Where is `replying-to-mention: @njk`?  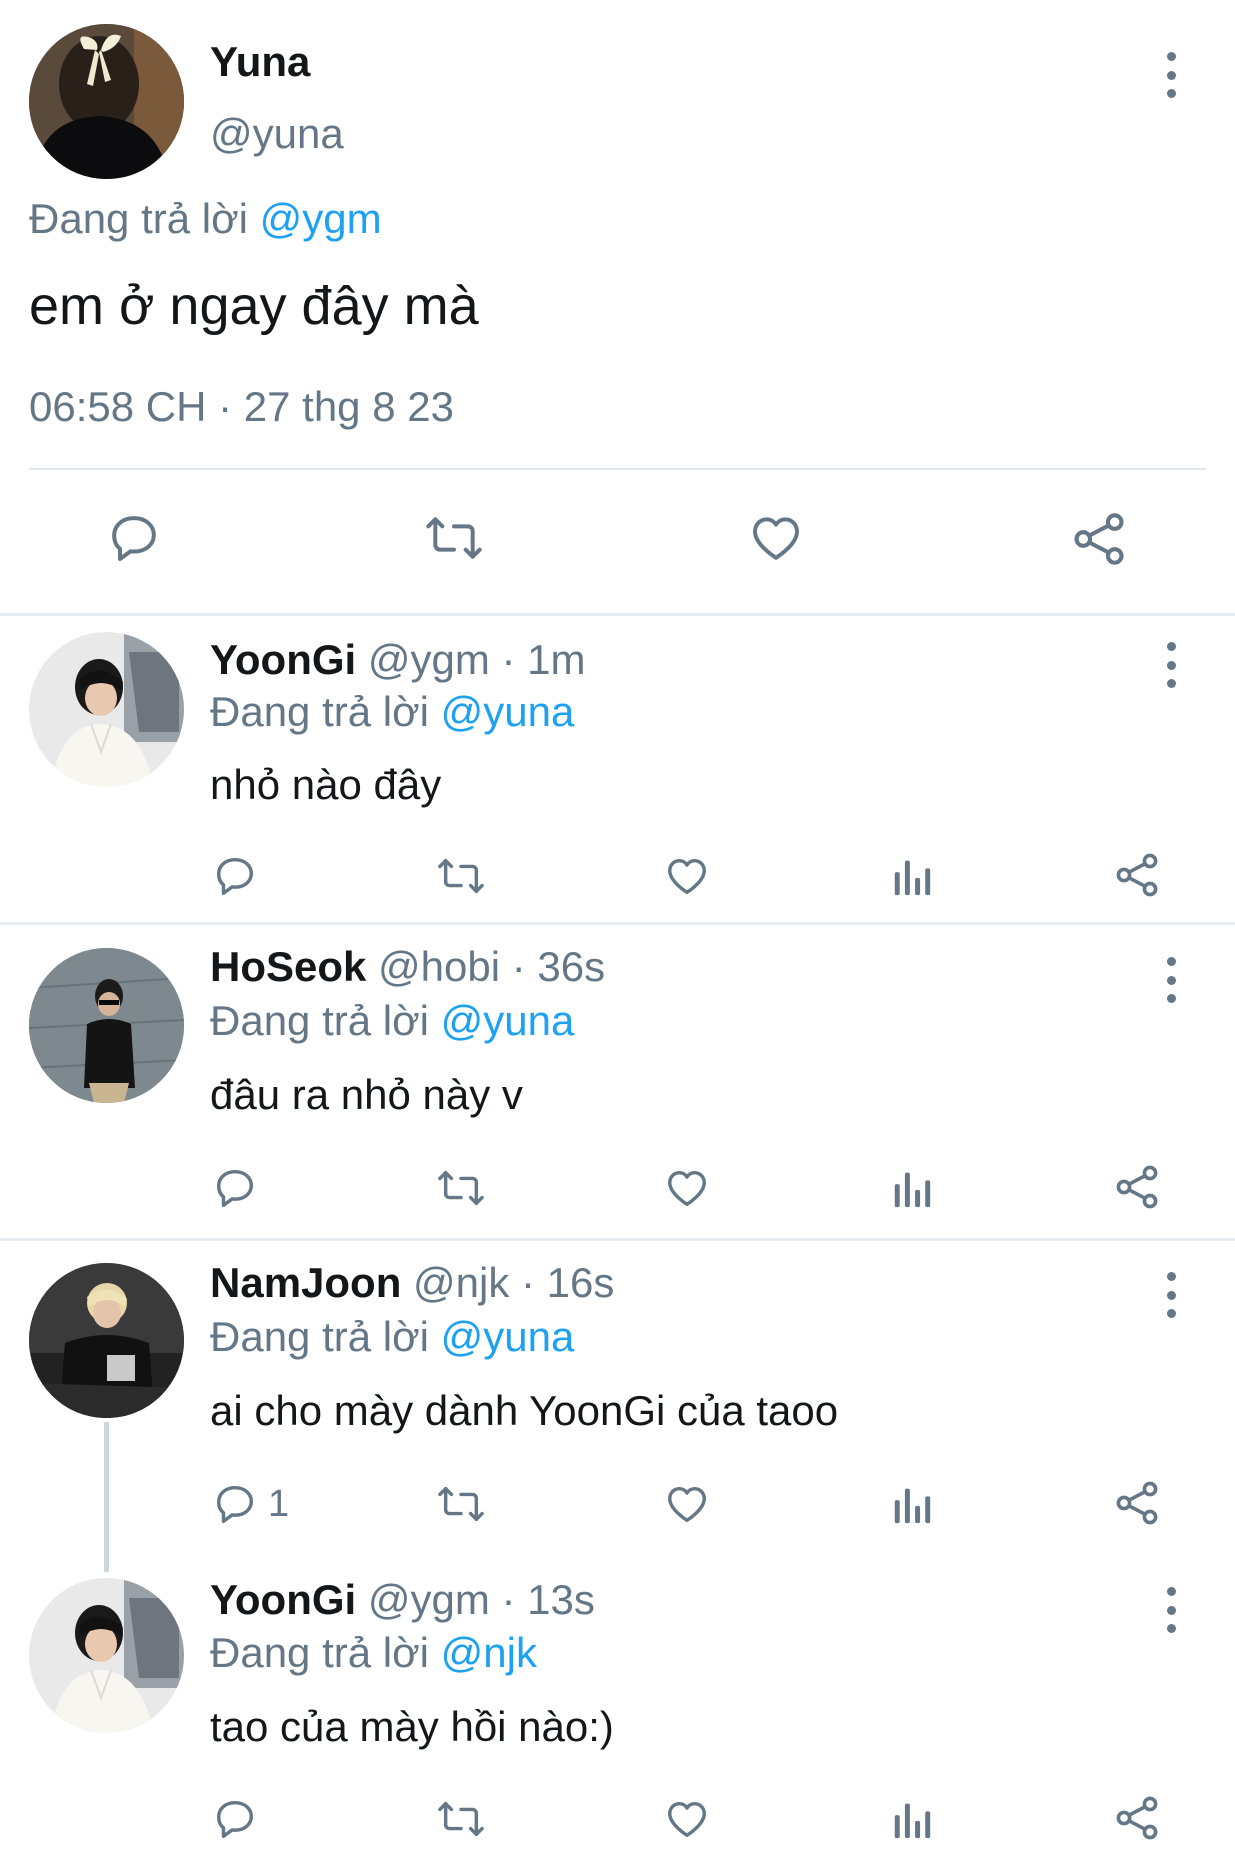 replying-to-mention: @njk is located at coordinates (489, 1652).